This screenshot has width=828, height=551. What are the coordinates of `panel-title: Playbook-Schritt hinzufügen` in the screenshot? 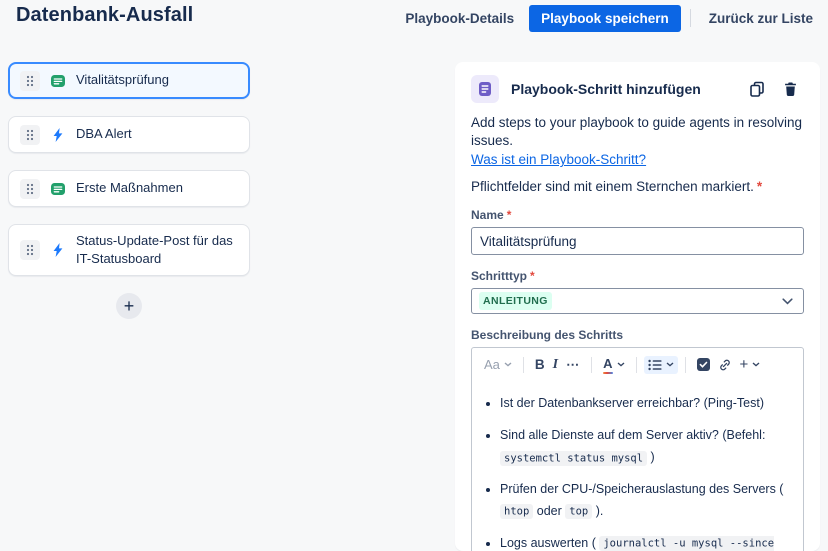 It's located at (606, 89).